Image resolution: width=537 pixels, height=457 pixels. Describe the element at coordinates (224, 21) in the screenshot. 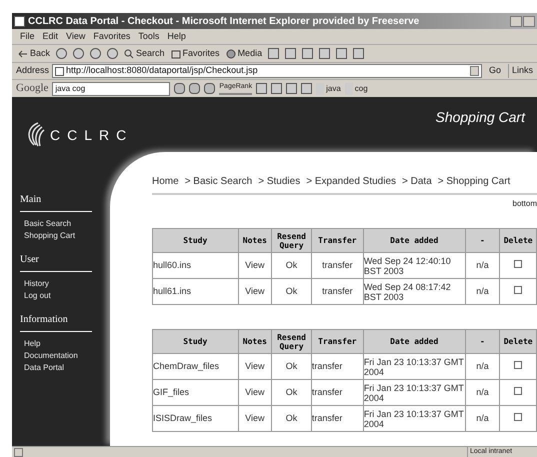

I see `window-title: CCLRC Data Portal - Checkout - Microsoft Internet Explorer provided by Freeserve` at that location.